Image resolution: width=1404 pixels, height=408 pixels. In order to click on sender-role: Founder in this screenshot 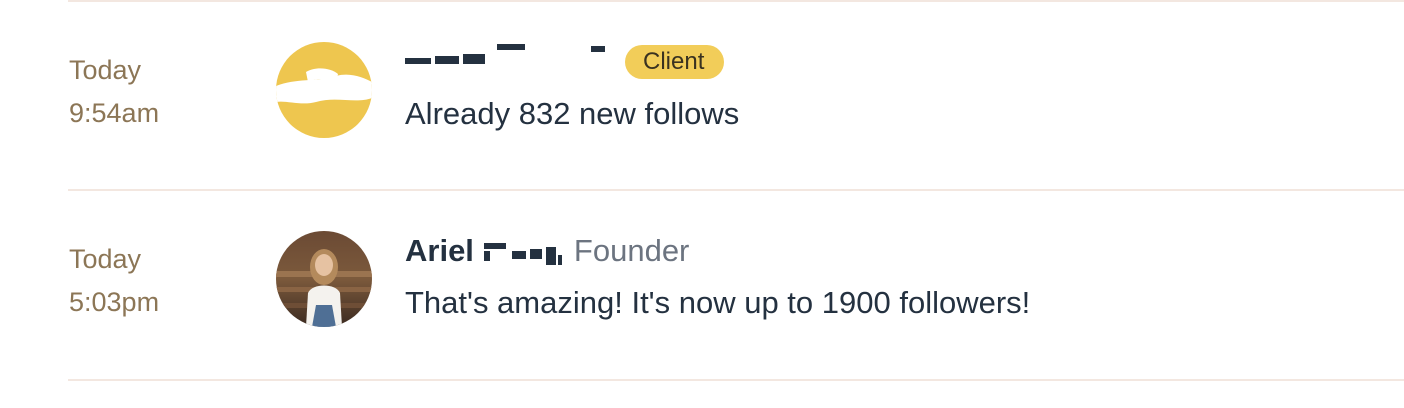, I will do `click(631, 250)`.